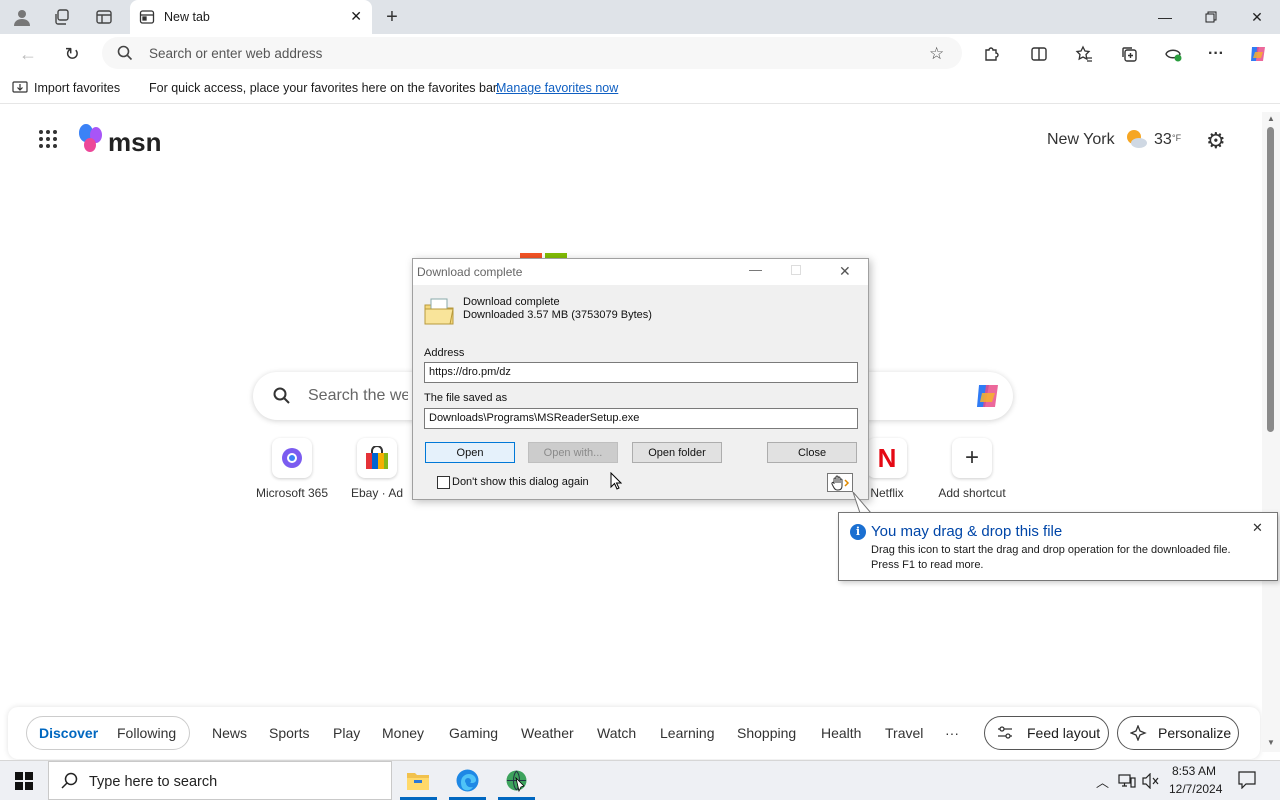  What do you see at coordinates (677, 452) in the screenshot?
I see `open-folder-button: Open folder` at bounding box center [677, 452].